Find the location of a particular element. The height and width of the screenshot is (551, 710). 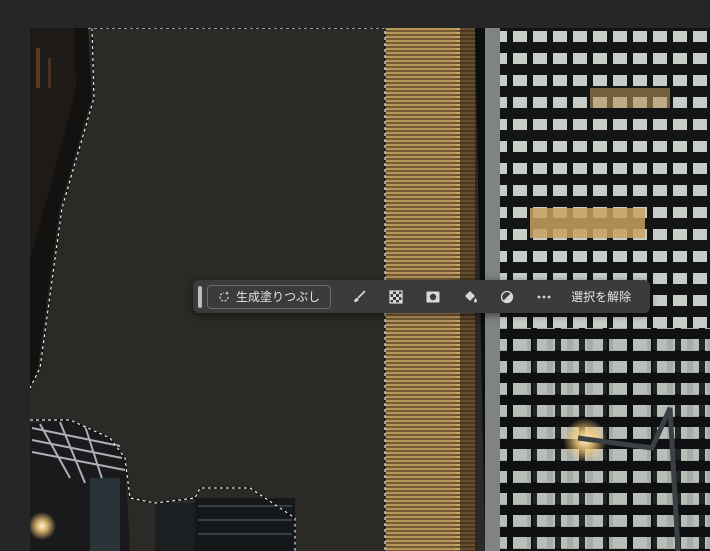

checkerboard-mask-icon is located at coordinates (396, 296).